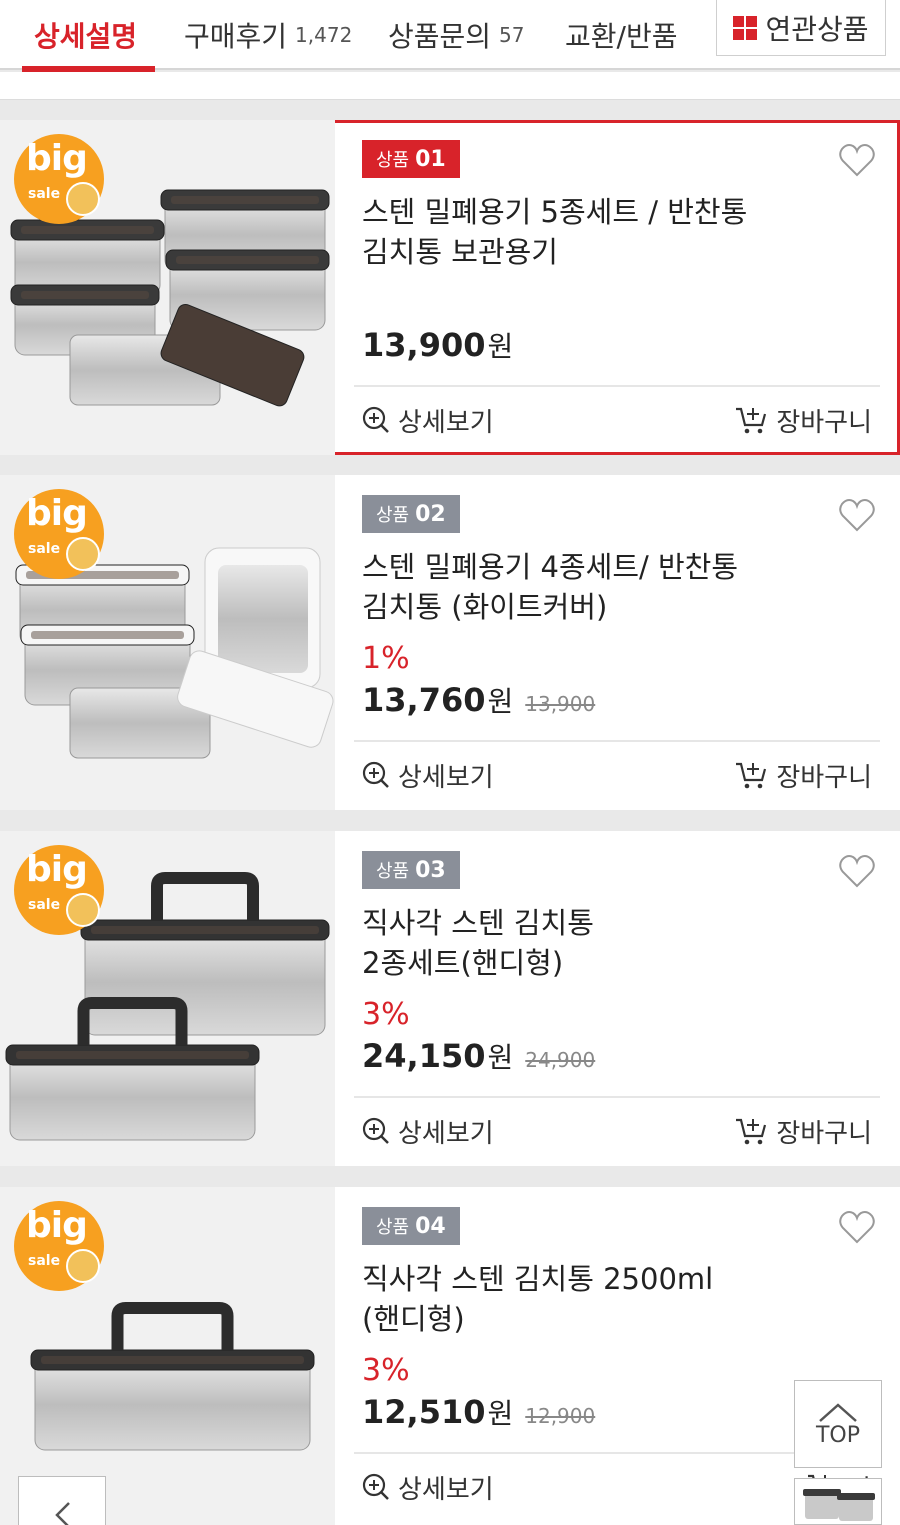 The width and height of the screenshot is (900, 1525). I want to click on tab-related-products: 연관상품, so click(801, 28).